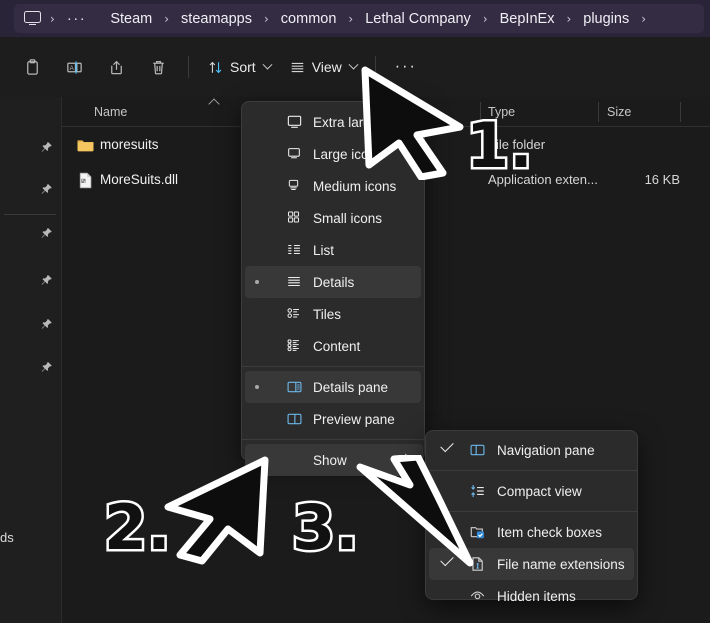  I want to click on view-button: View, so click(323, 67).